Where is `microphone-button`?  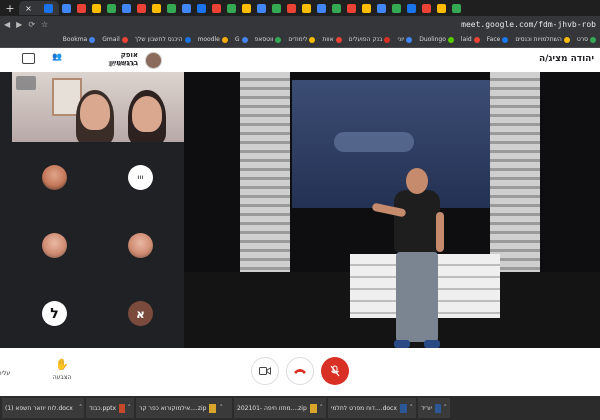 microphone-button is located at coordinates (335, 371).